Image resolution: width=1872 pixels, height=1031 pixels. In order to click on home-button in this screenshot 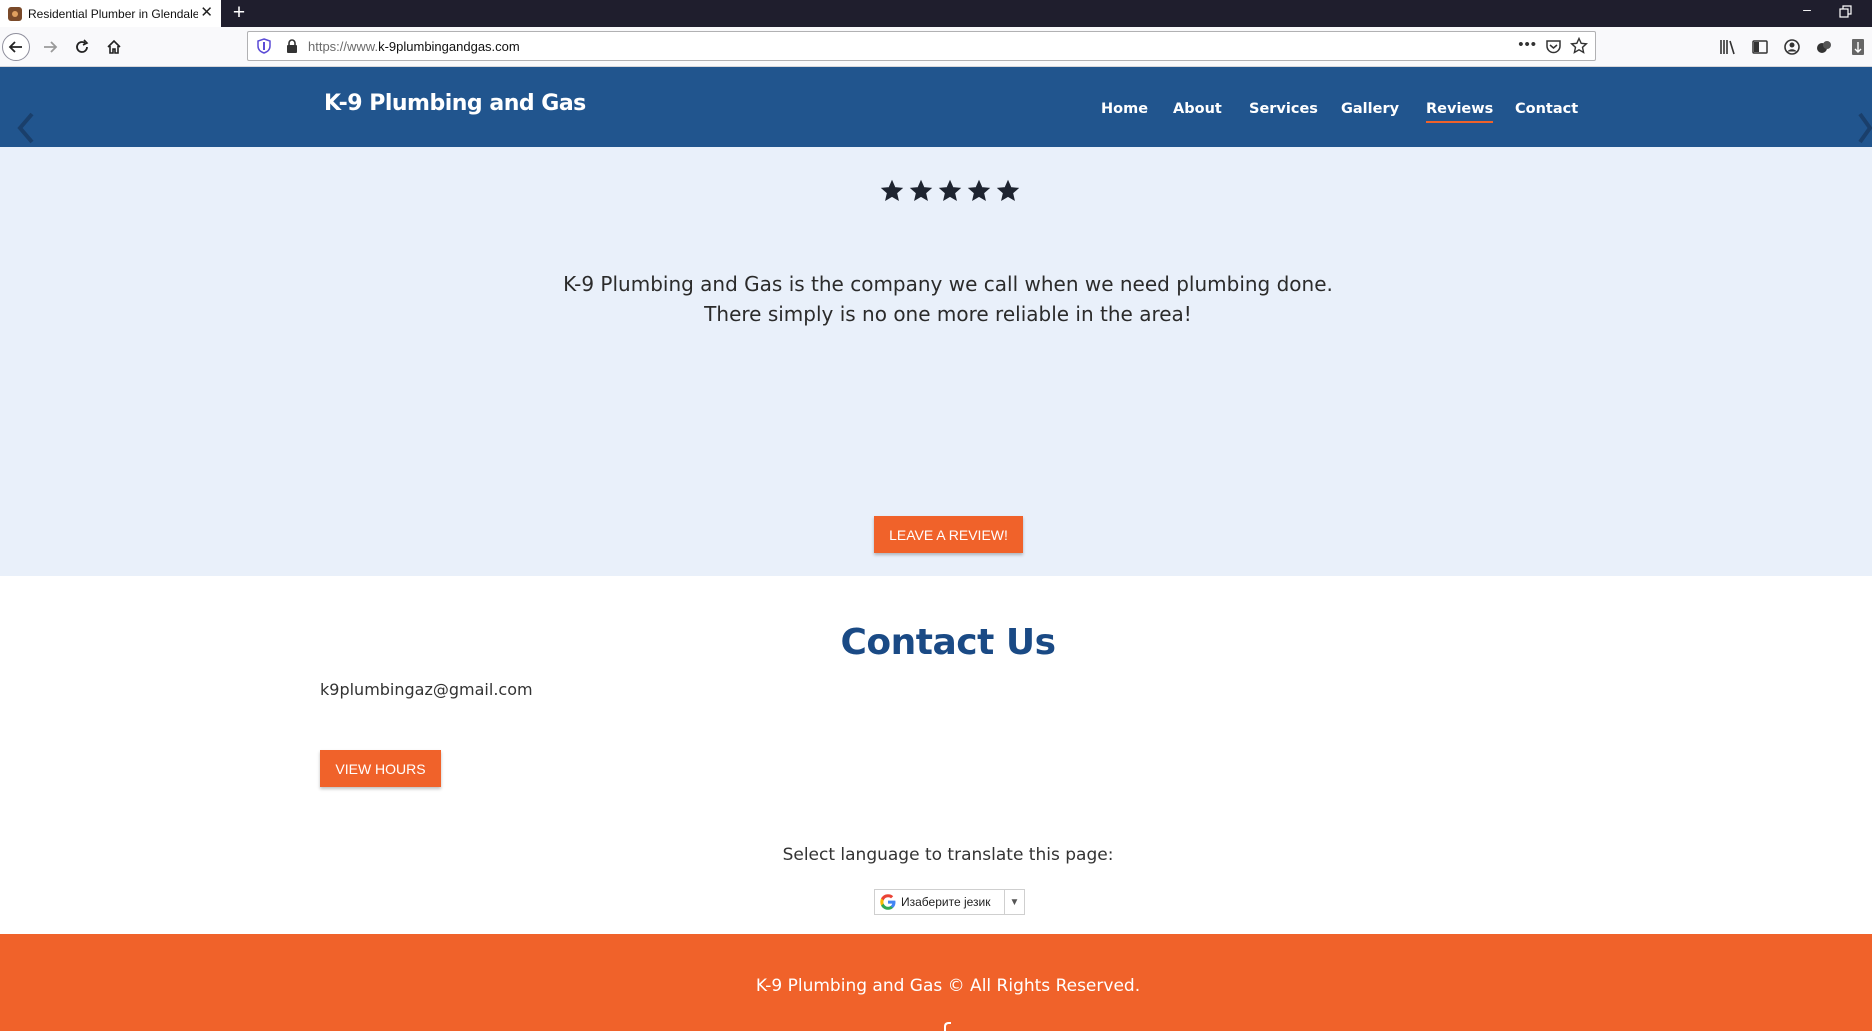, I will do `click(114, 47)`.